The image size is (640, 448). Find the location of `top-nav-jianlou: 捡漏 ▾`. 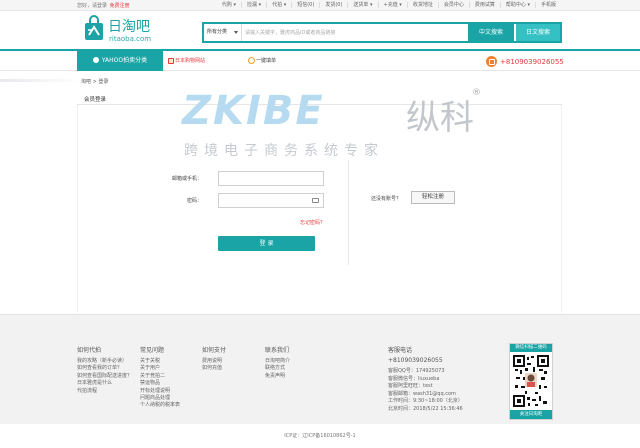

top-nav-jianlou: 捡漏 ▾ is located at coordinates (253, 5).